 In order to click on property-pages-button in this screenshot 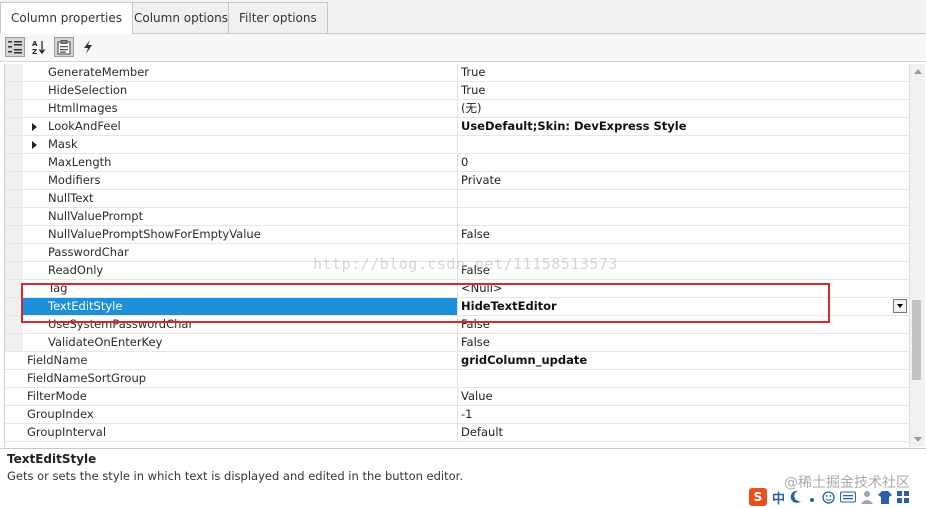, I will do `click(64, 47)`.